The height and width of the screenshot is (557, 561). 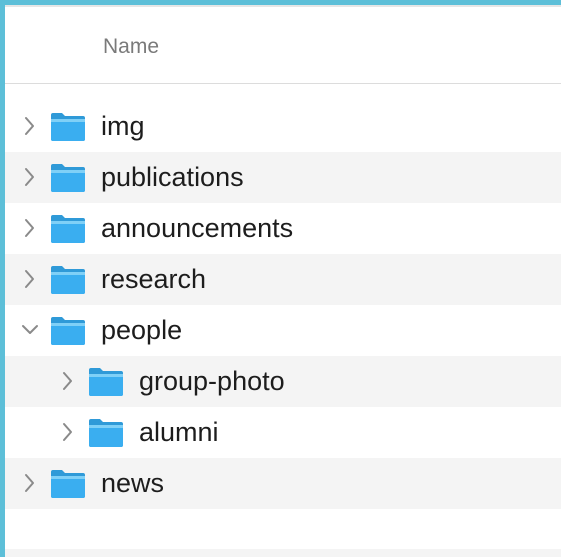 What do you see at coordinates (179, 432) in the screenshot?
I see `folder-name: alumni` at bounding box center [179, 432].